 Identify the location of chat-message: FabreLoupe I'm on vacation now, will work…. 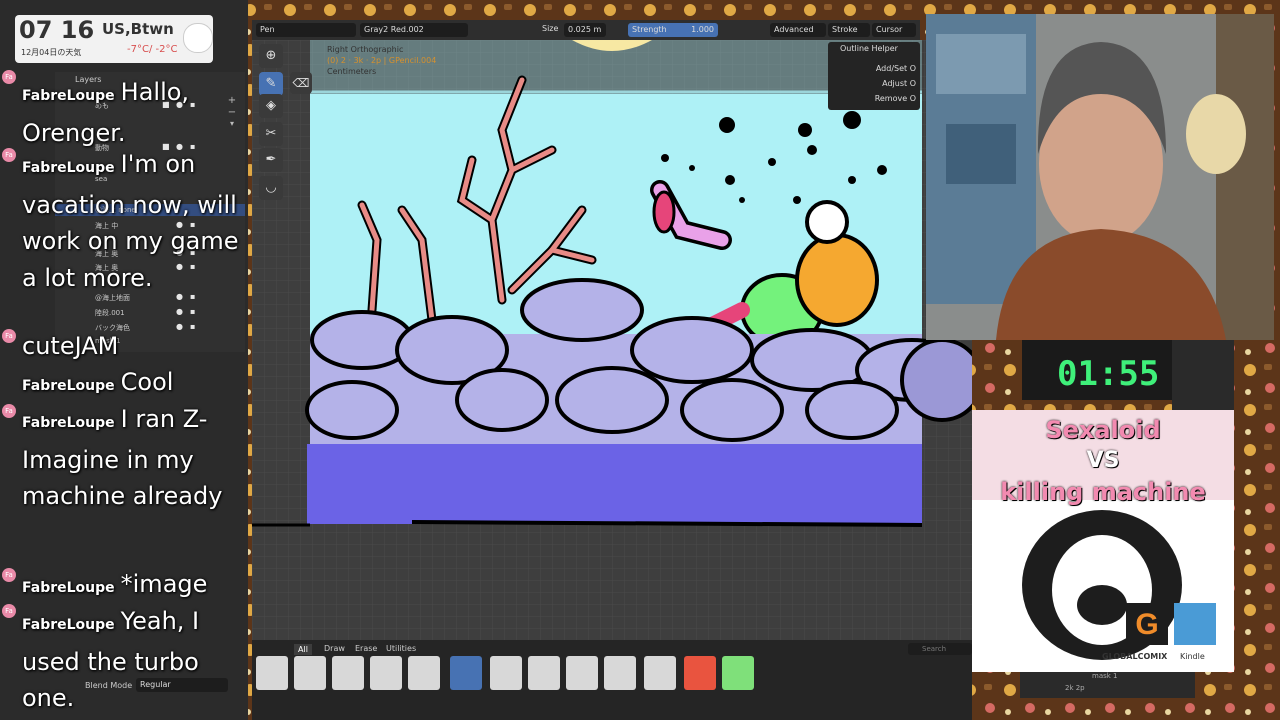
(134, 221).